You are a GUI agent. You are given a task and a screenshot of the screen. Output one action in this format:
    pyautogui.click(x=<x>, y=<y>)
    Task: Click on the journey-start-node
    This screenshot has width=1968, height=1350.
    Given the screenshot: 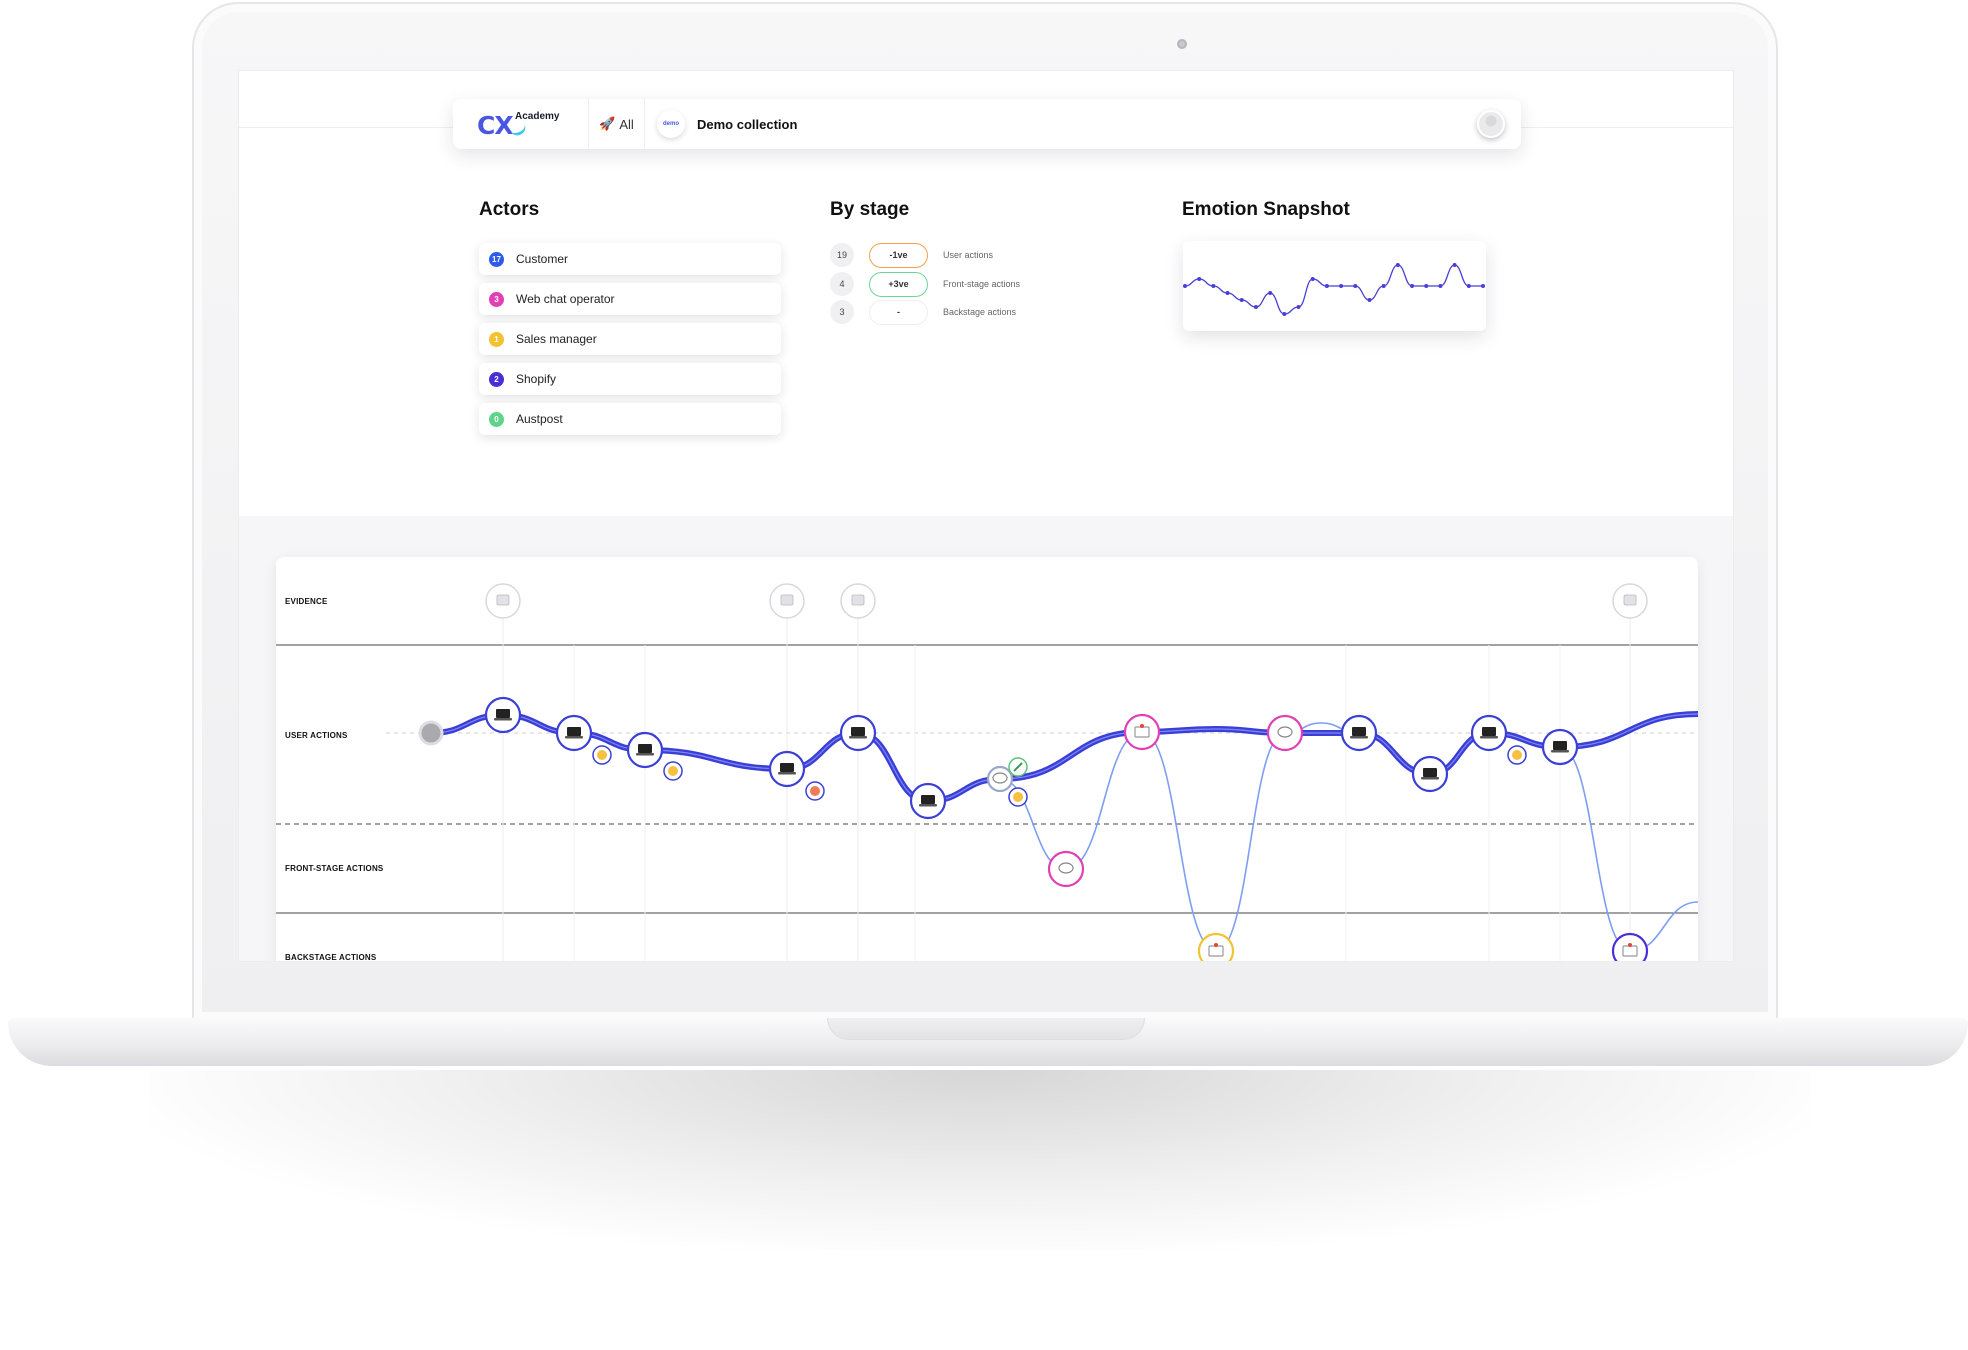 What is the action you would take?
    pyautogui.click(x=431, y=733)
    